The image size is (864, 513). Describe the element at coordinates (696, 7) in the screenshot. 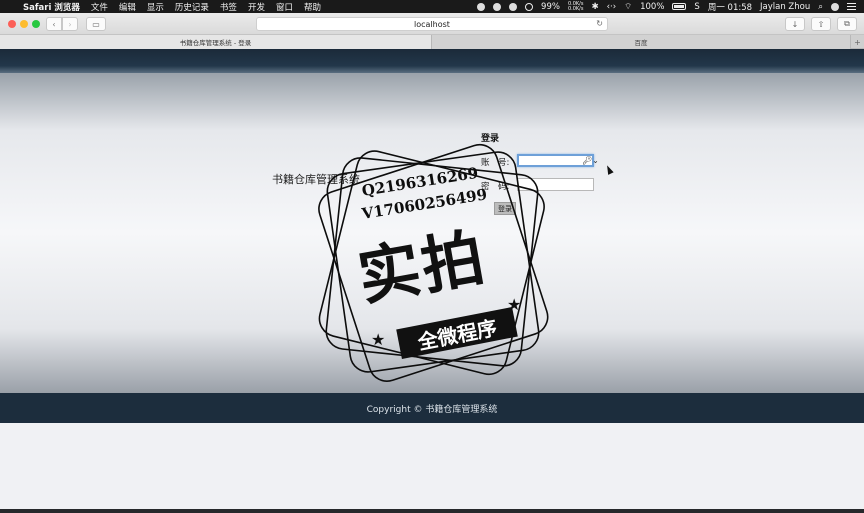

I see `input-source-icon: S` at that location.